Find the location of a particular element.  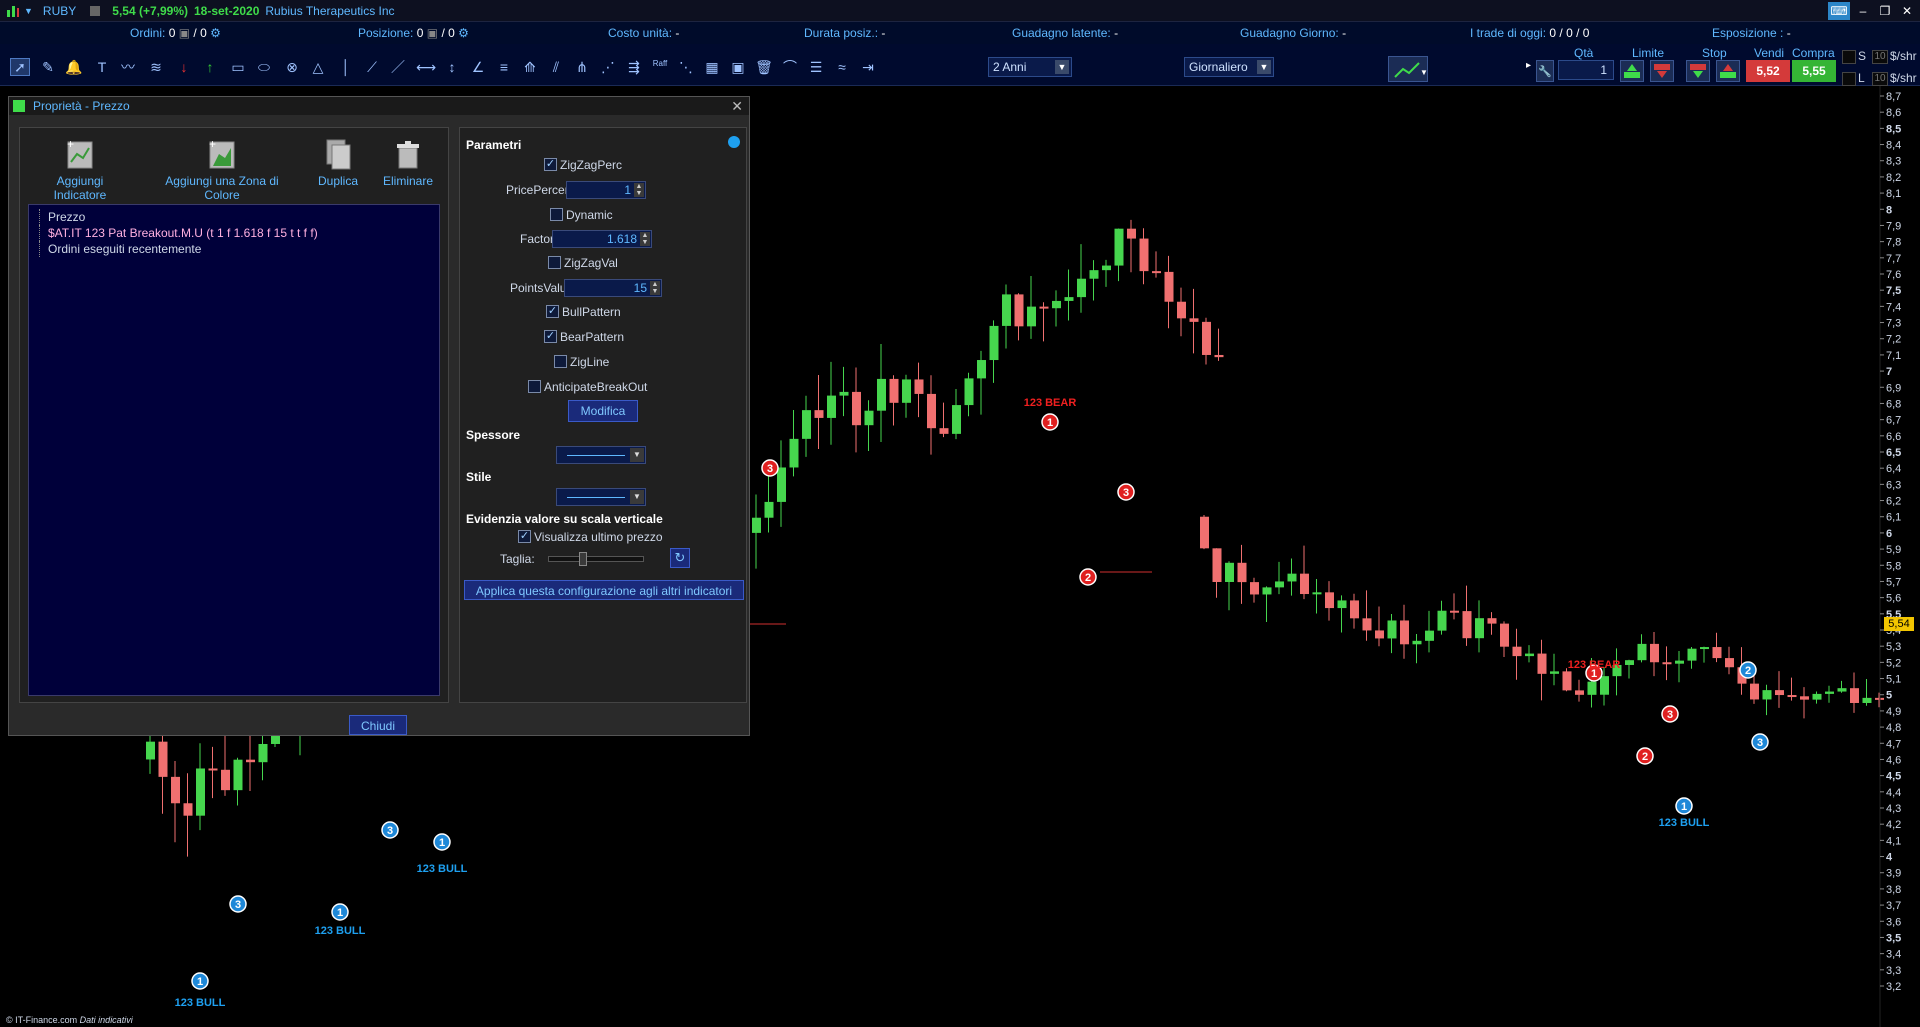

symbol-name: RUBY is located at coordinates (59, 11).